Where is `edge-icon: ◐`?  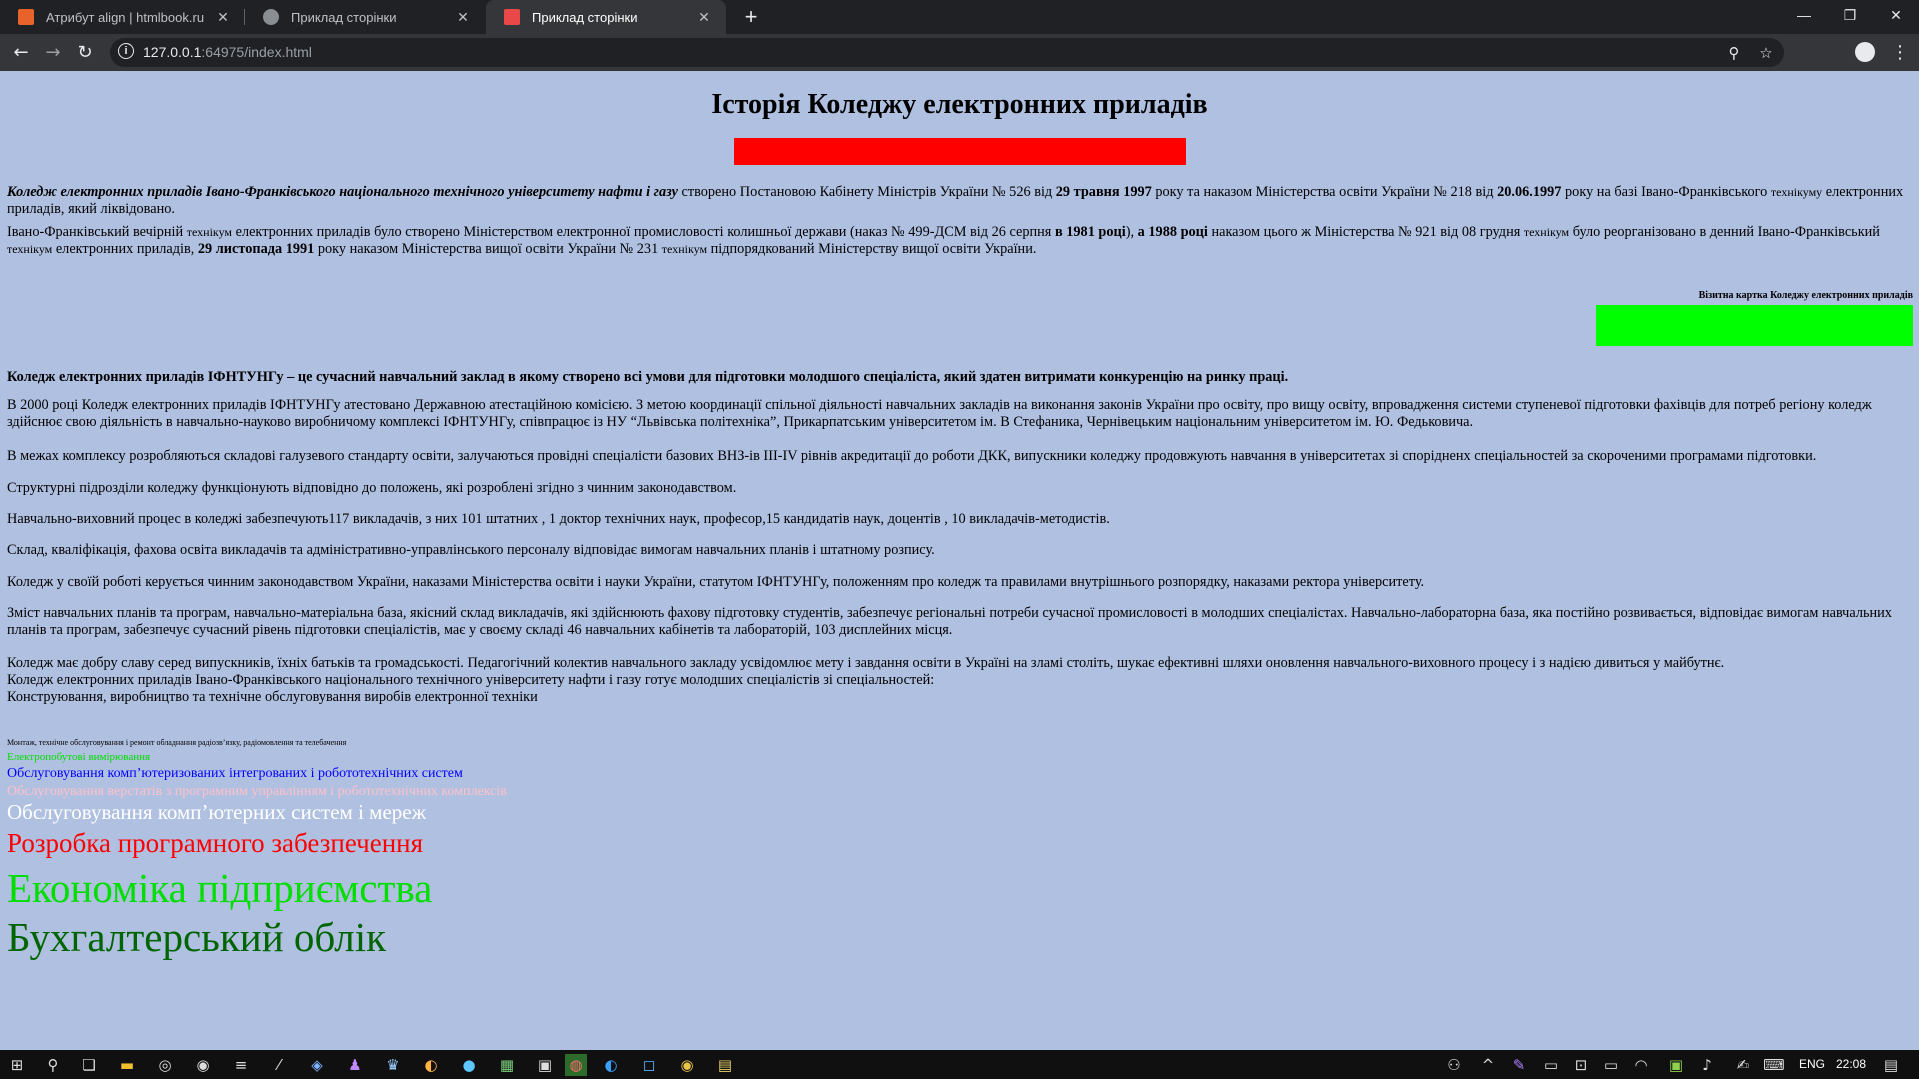
edge-icon: ◐ is located at coordinates (611, 1065).